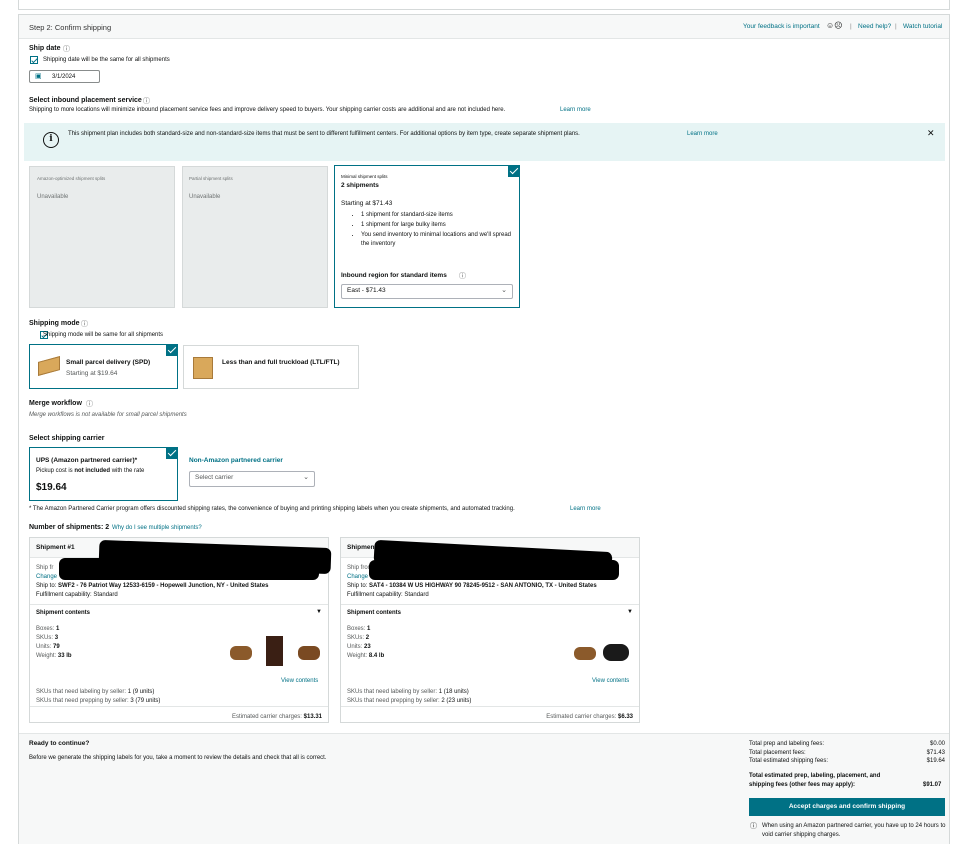 The height and width of the screenshot is (844, 955). What do you see at coordinates (54, 642) in the screenshot?
I see `contents-stats: Boxes: 1 SKUs: 3 Units: 79 Weight: 33 lb` at bounding box center [54, 642].